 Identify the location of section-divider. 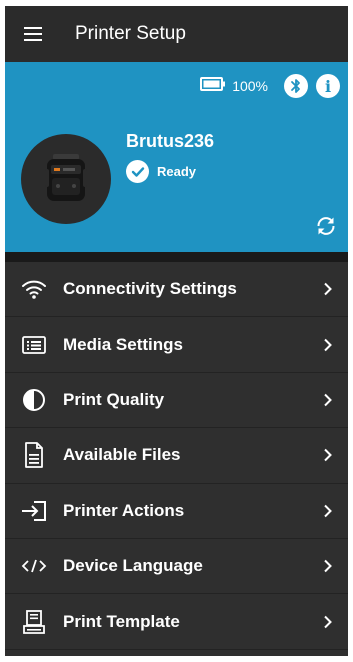
(176, 257).